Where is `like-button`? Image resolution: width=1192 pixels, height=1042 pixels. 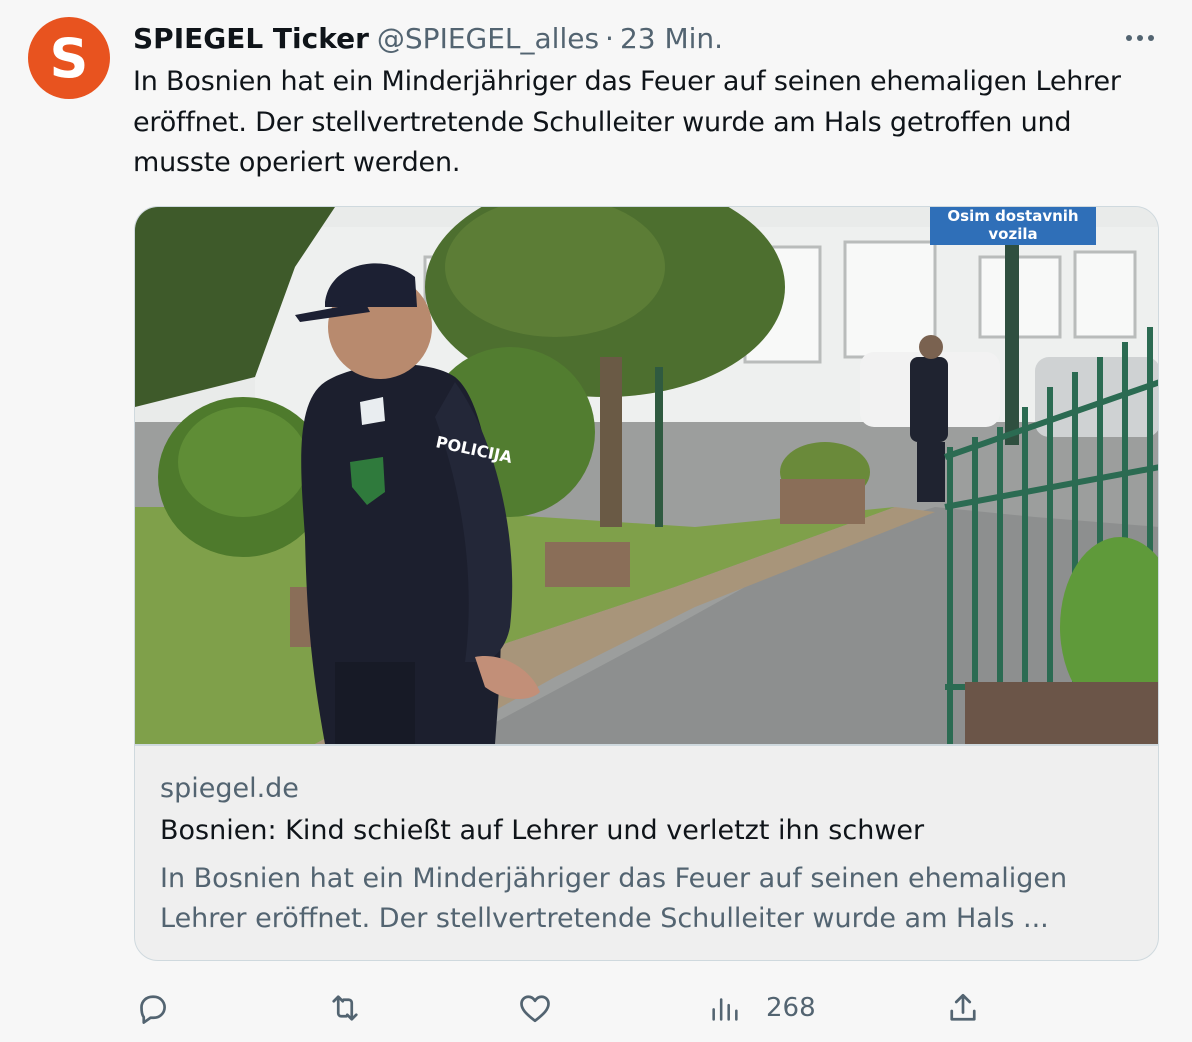
like-button is located at coordinates (535, 1008).